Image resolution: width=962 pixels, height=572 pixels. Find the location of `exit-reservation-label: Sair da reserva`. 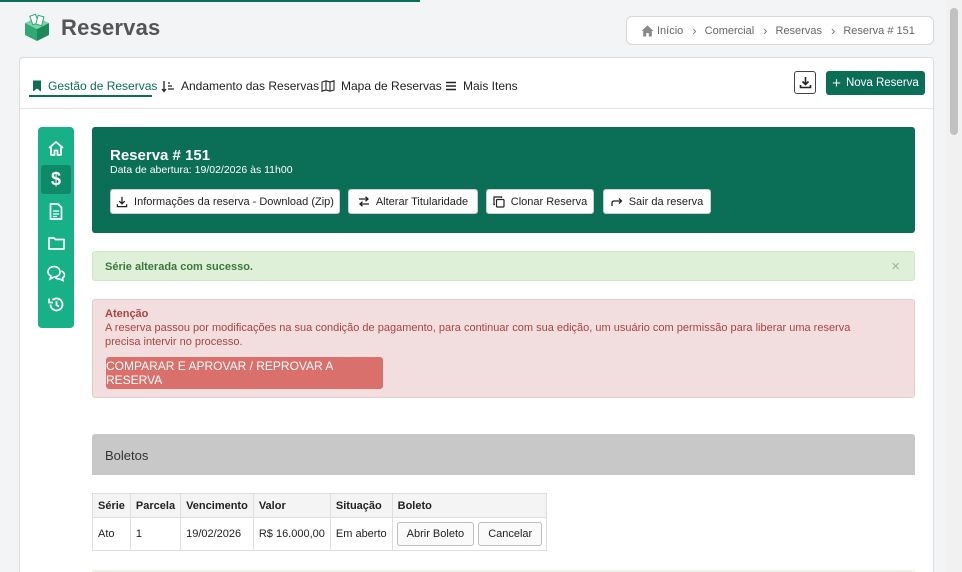

exit-reservation-label: Sair da reserva is located at coordinates (666, 201).